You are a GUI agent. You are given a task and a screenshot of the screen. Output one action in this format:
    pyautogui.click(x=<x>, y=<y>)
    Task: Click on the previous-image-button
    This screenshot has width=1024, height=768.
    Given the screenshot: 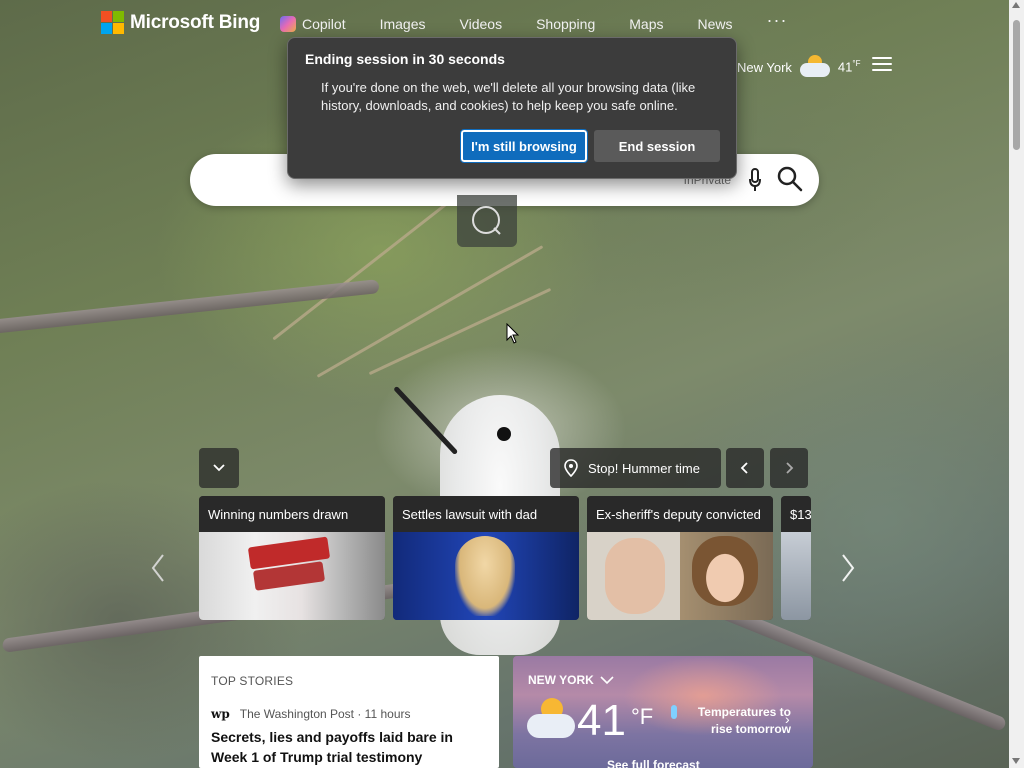 What is the action you would take?
    pyautogui.click(x=745, y=468)
    